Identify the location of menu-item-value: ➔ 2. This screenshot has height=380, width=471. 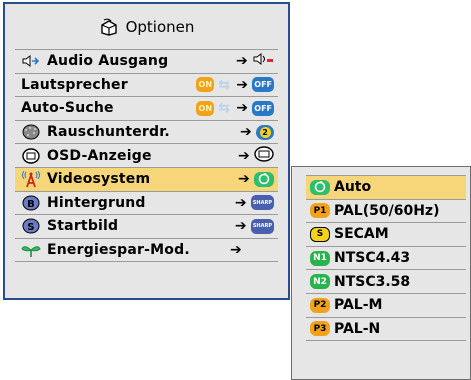
(256, 132).